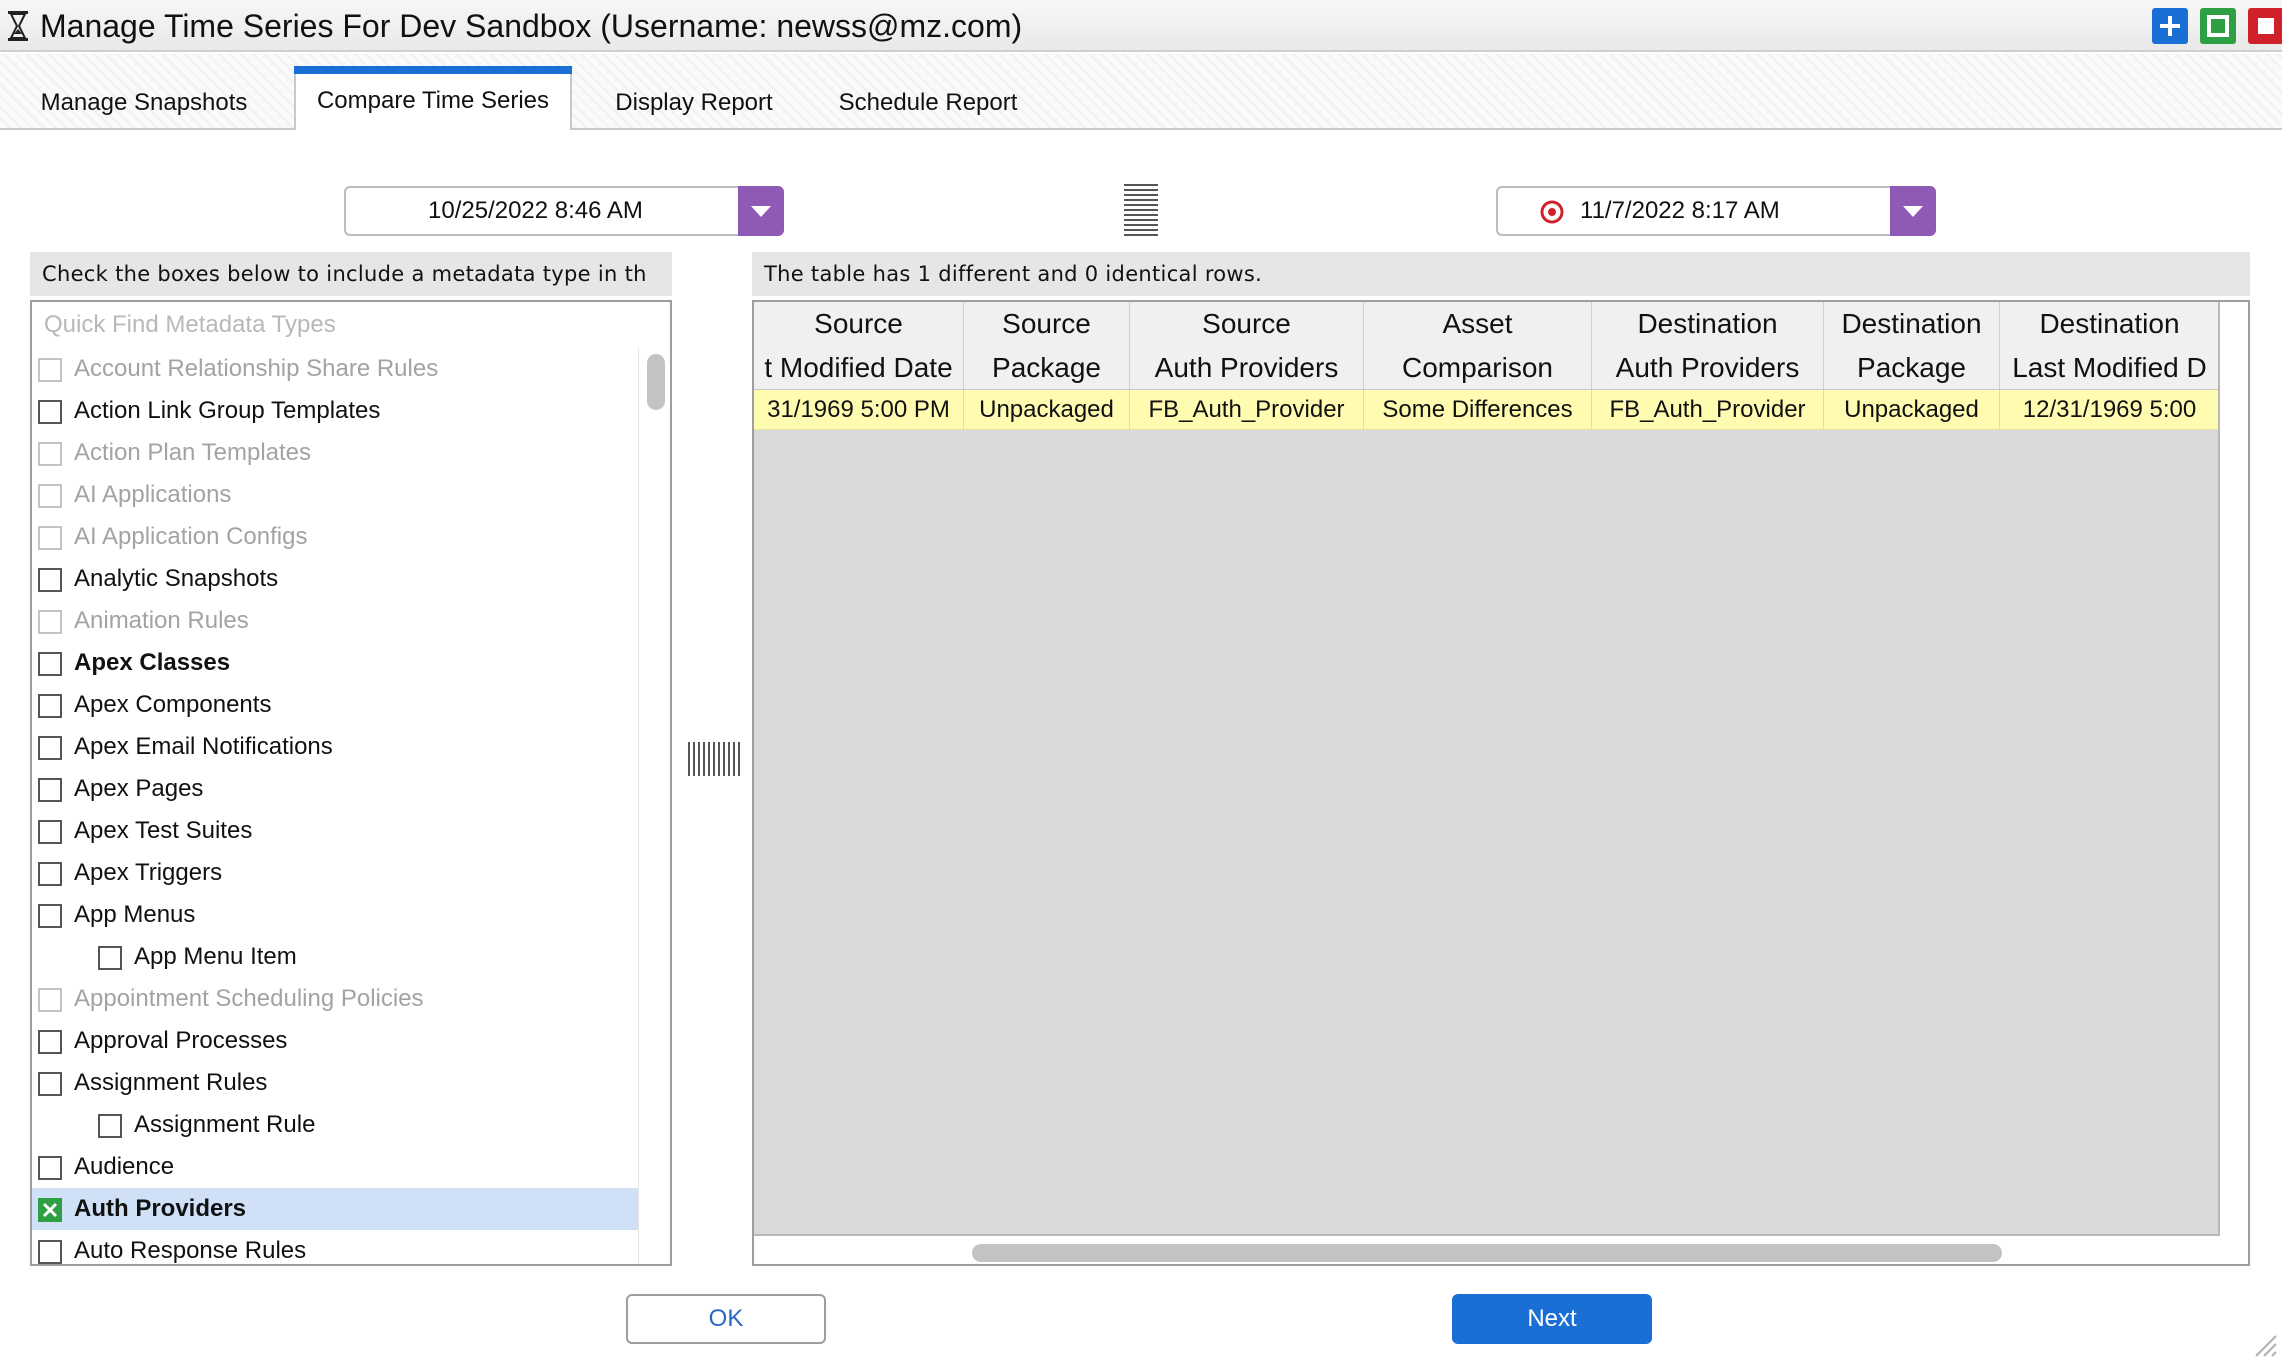 This screenshot has width=2282, height=1362. Describe the element at coordinates (335, 495) in the screenshot. I see `list-item: AI Applications` at that location.